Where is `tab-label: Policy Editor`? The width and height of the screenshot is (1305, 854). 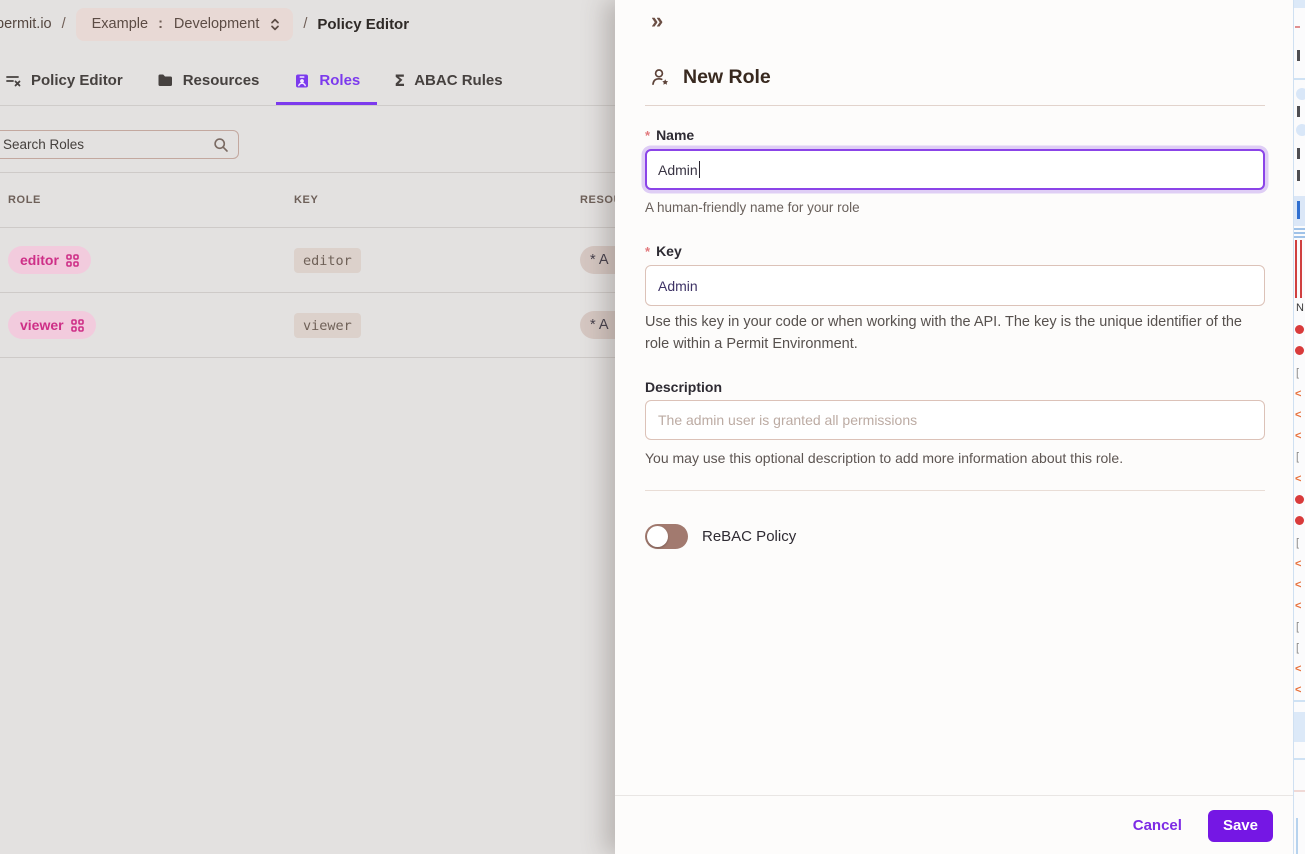 tab-label: Policy Editor is located at coordinates (77, 80).